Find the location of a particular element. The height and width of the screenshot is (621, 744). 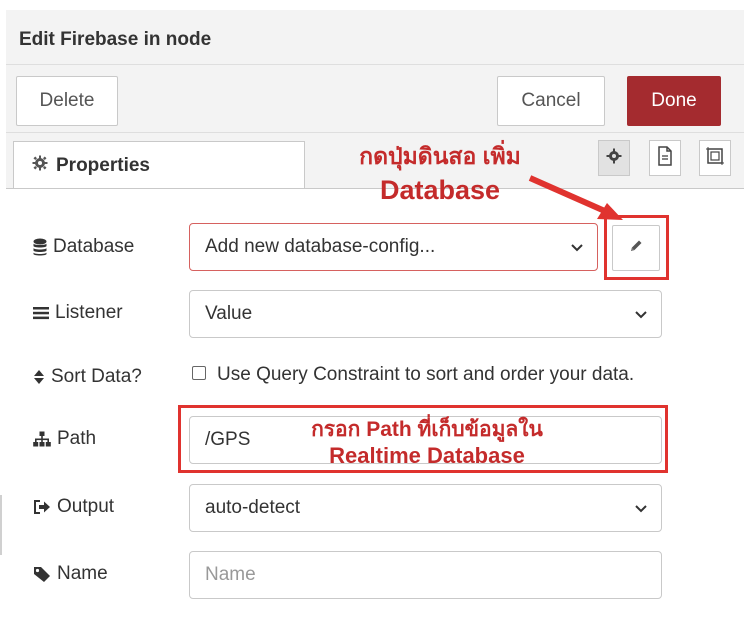

dialog-toolbar: Delete Cancel Done is located at coordinates (375, 99).